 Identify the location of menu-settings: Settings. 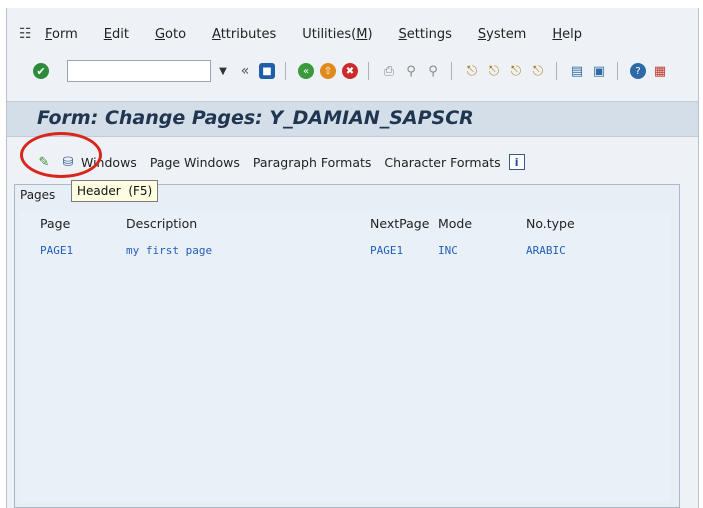
(425, 34).